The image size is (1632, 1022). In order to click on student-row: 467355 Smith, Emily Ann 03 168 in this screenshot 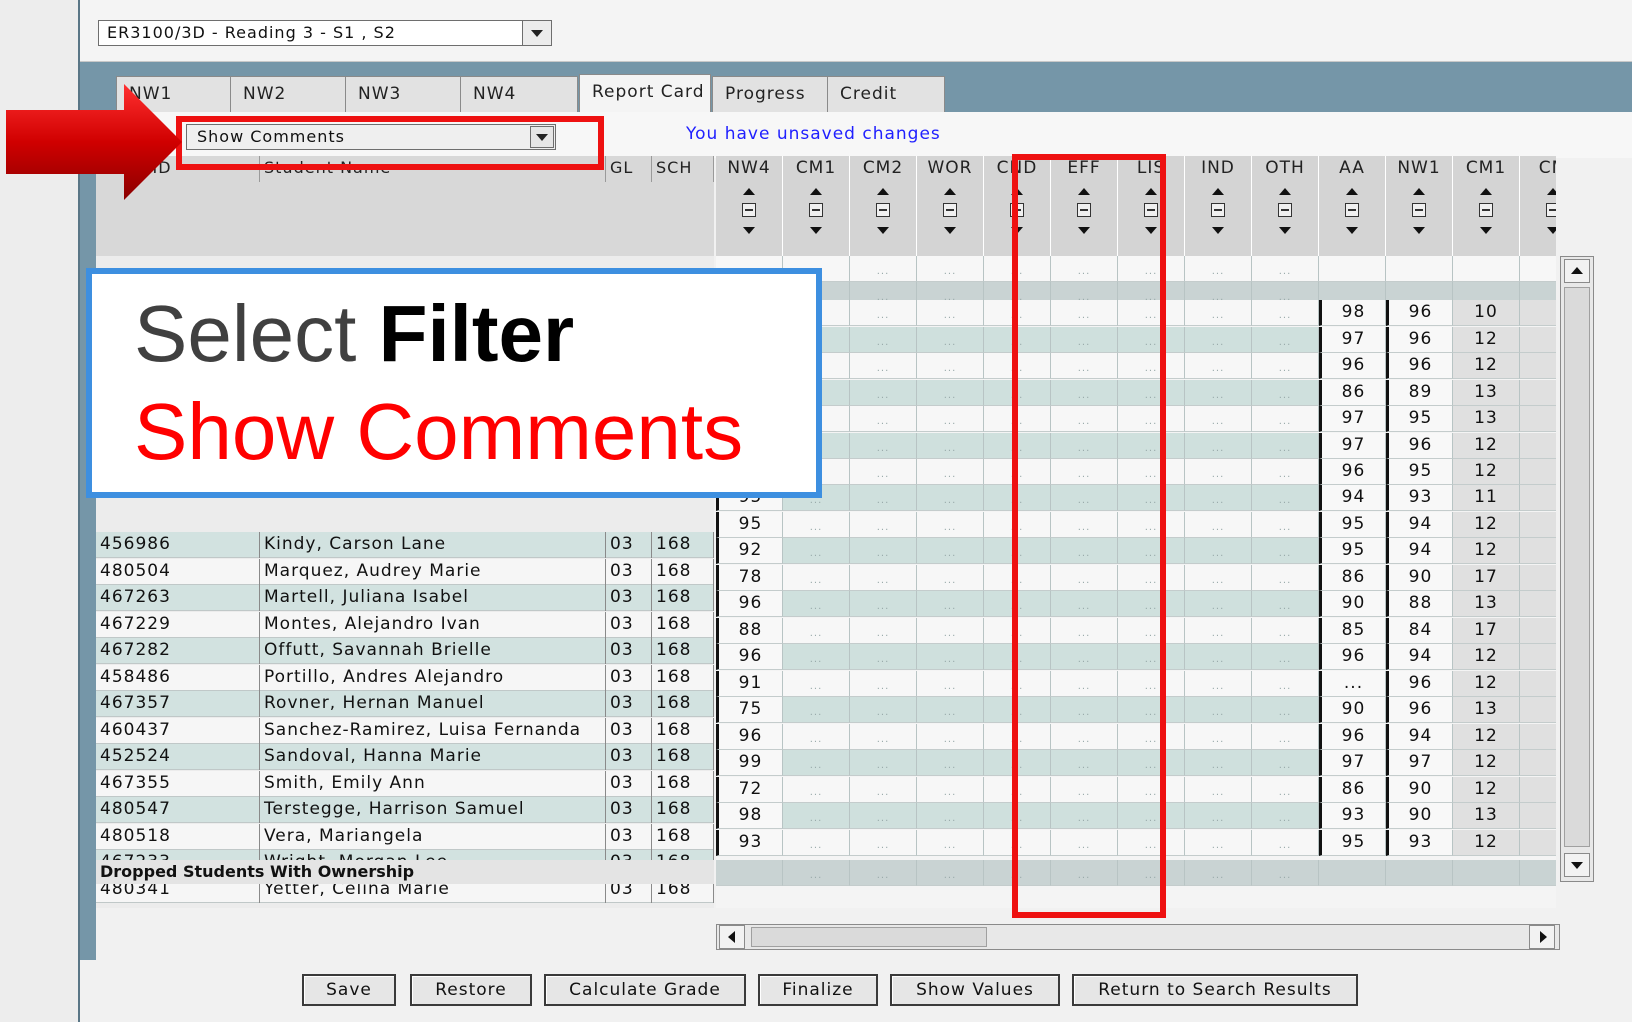, I will do `click(405, 783)`.